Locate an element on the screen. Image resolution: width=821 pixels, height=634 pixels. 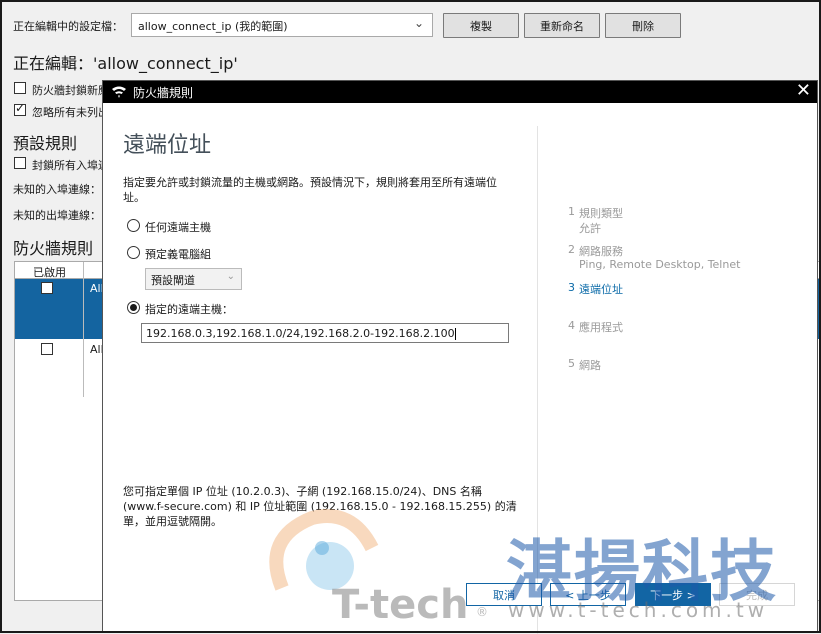
any-host-label: 任何遠端主機 is located at coordinates (178, 227).